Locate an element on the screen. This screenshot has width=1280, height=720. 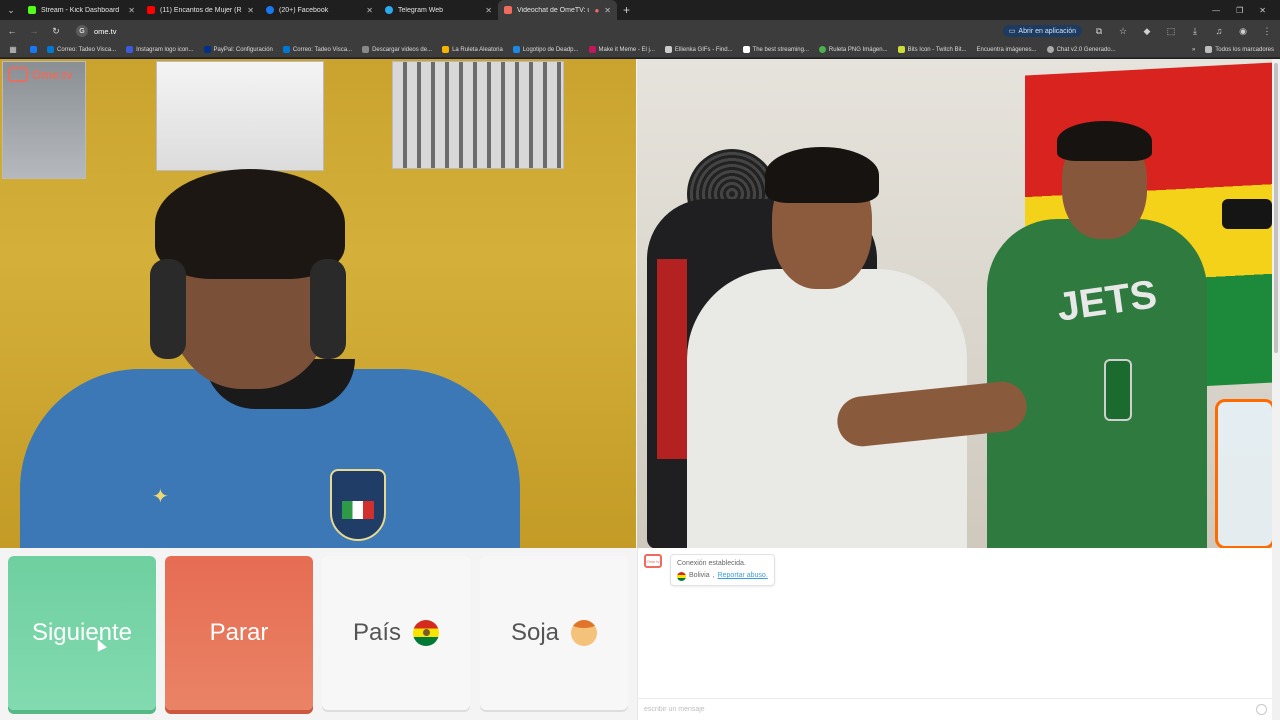
bookmark-item: La Ruleta Aleatoria is located at coordinates (472, 49).